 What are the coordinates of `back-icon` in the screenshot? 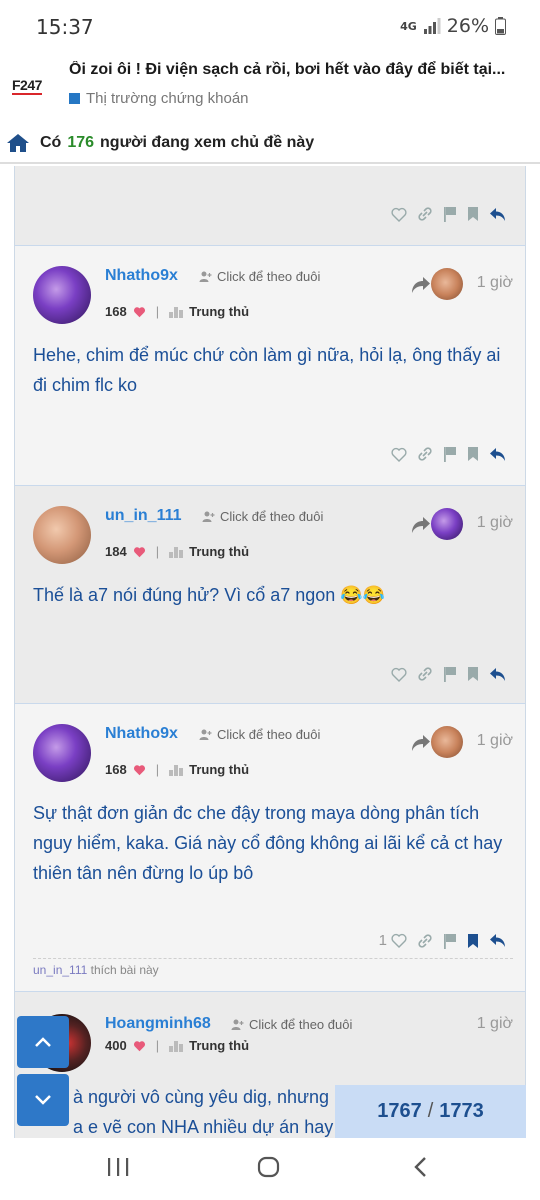 It's located at (422, 1167).